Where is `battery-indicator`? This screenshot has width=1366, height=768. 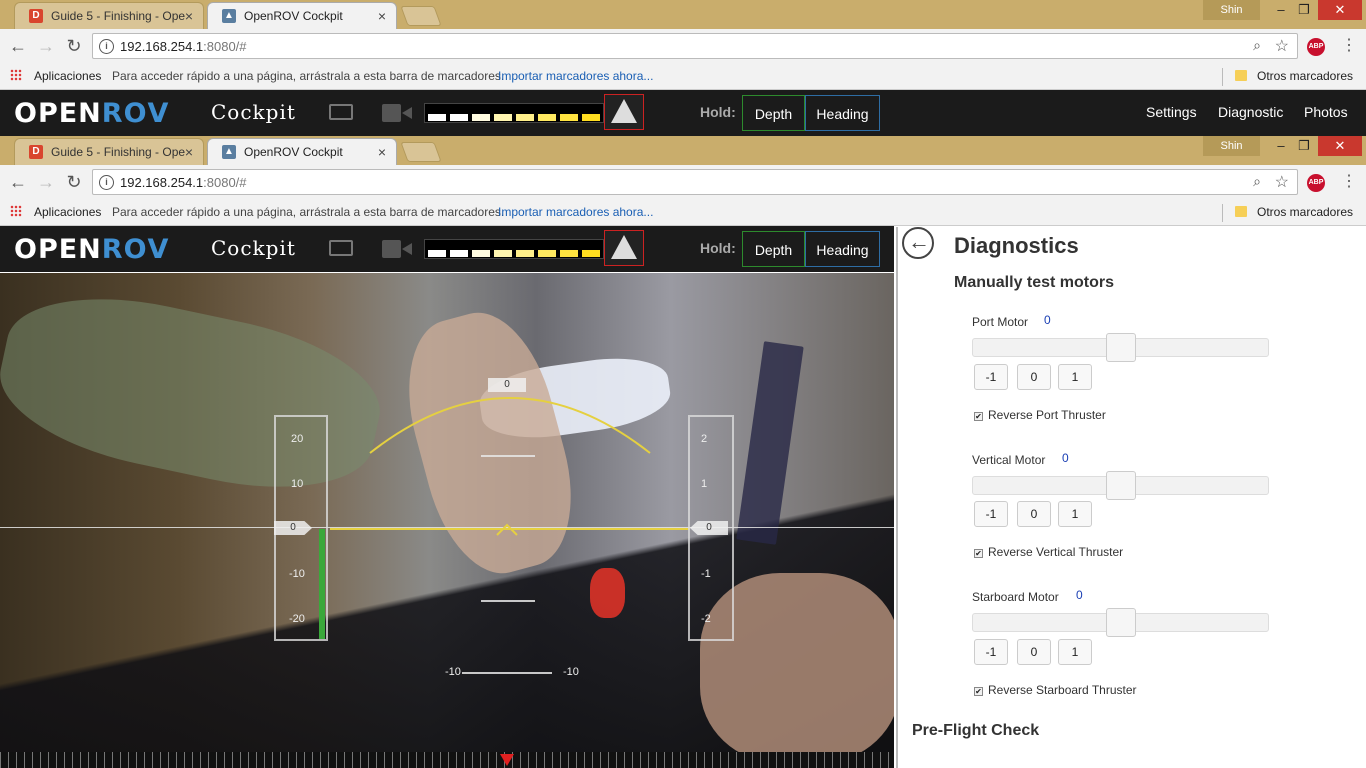
battery-indicator is located at coordinates (514, 249).